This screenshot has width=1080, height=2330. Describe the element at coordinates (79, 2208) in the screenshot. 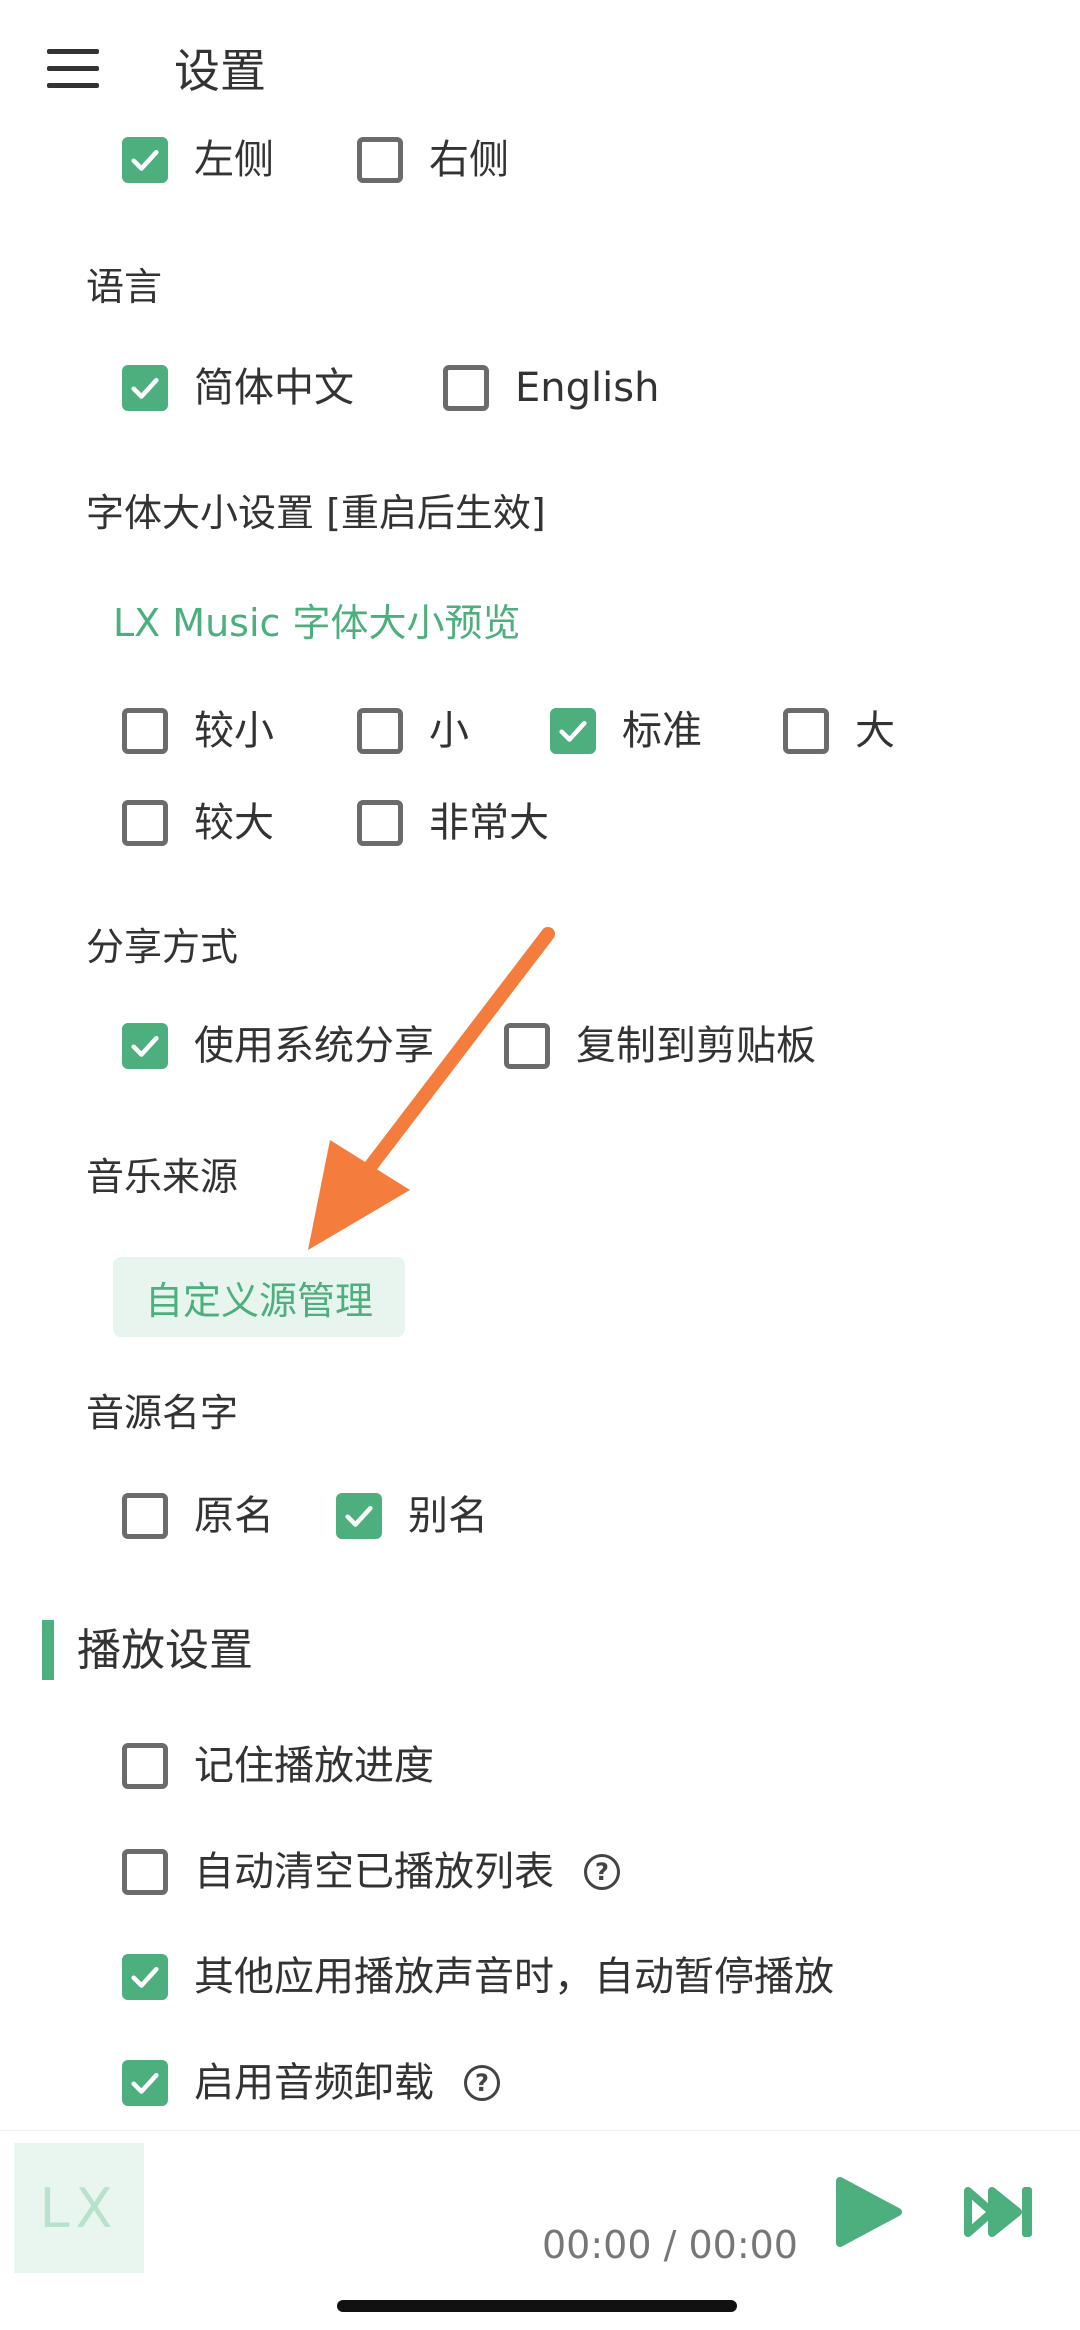

I see `album-cover: LX` at that location.